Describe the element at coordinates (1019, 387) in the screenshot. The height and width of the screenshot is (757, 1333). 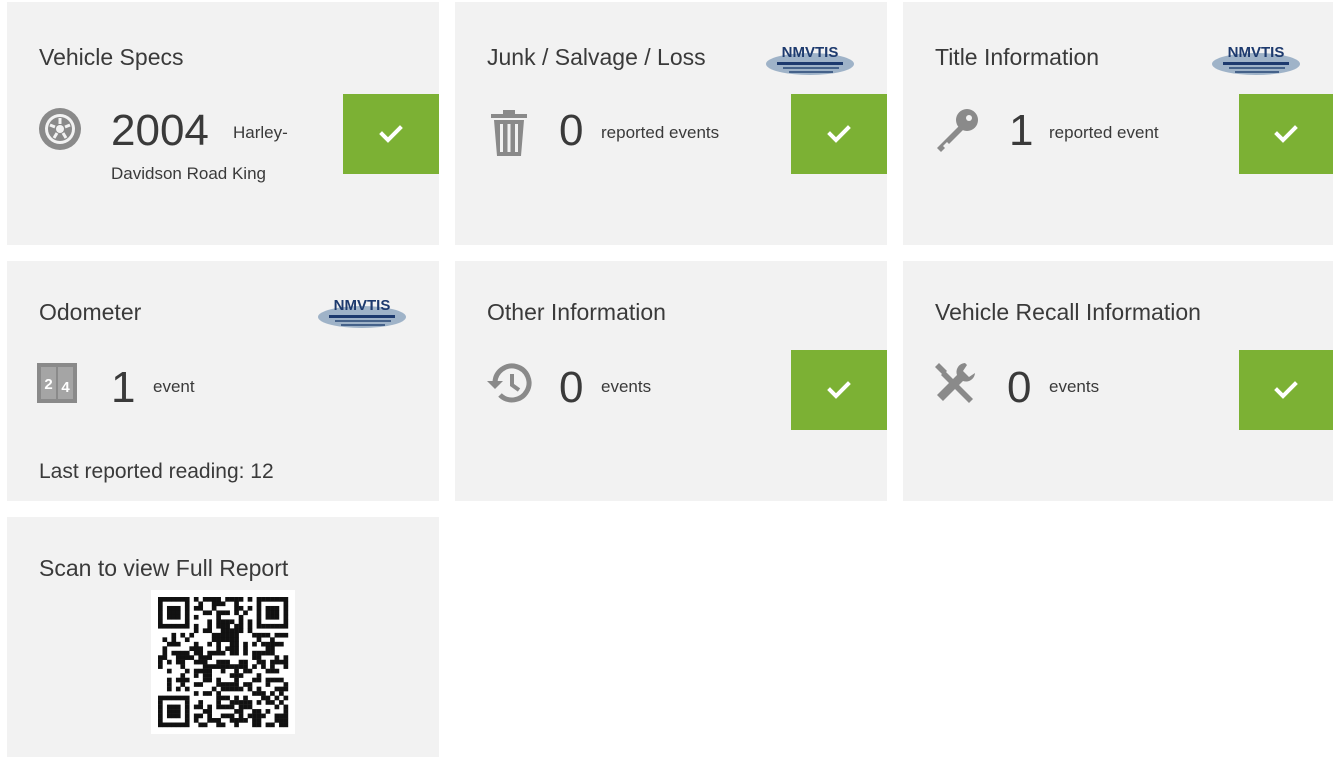
I see `recall-count: 0` at that location.